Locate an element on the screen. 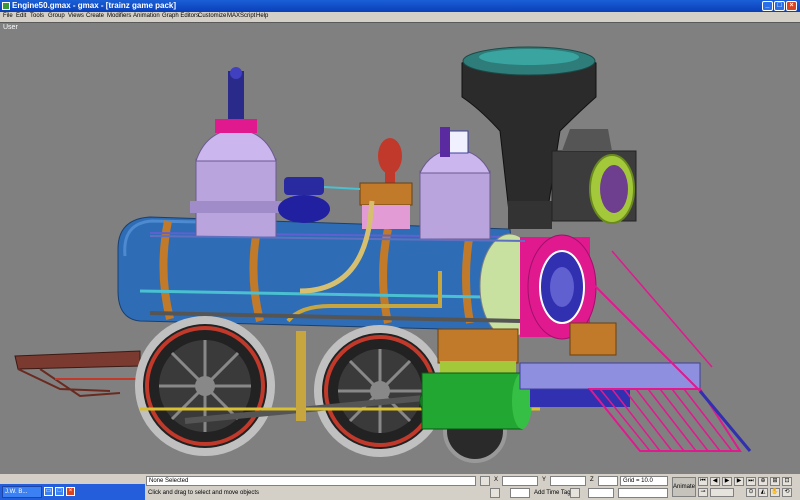 The height and width of the screenshot is (500, 800). add-time-tag-button: Add Time Tag is located at coordinates (552, 493).